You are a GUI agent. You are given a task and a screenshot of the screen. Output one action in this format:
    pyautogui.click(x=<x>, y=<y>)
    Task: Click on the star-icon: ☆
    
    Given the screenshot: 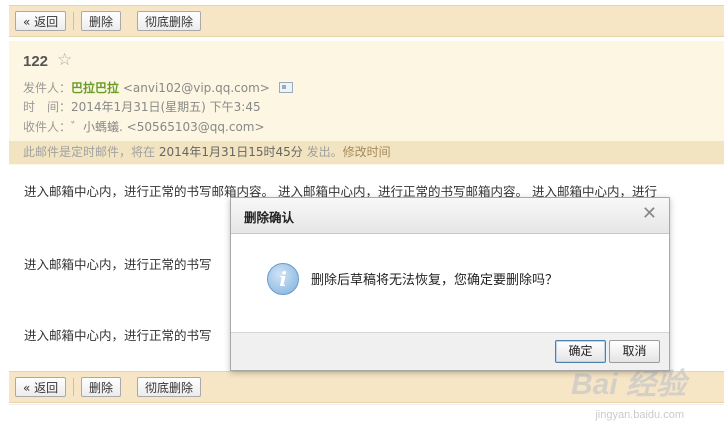 What is the action you would take?
    pyautogui.click(x=64, y=60)
    